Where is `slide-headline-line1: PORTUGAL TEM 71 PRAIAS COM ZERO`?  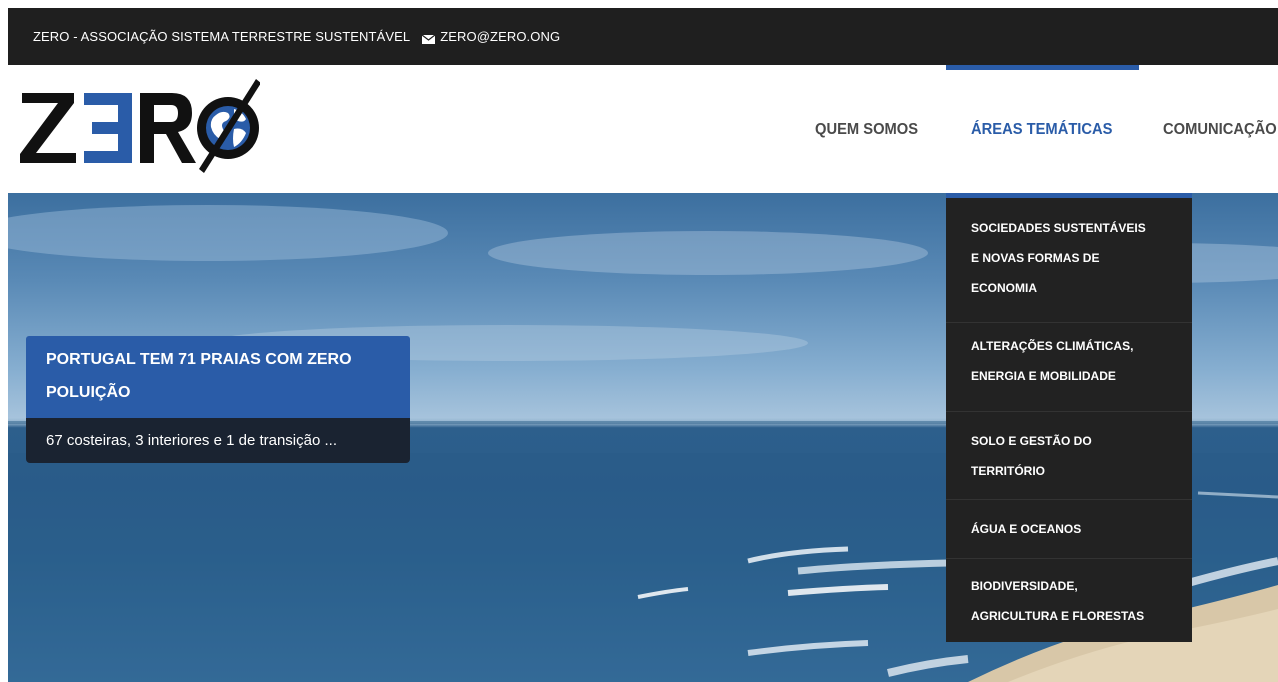 slide-headline-line1: PORTUGAL TEM 71 PRAIAS COM ZERO is located at coordinates (199, 359).